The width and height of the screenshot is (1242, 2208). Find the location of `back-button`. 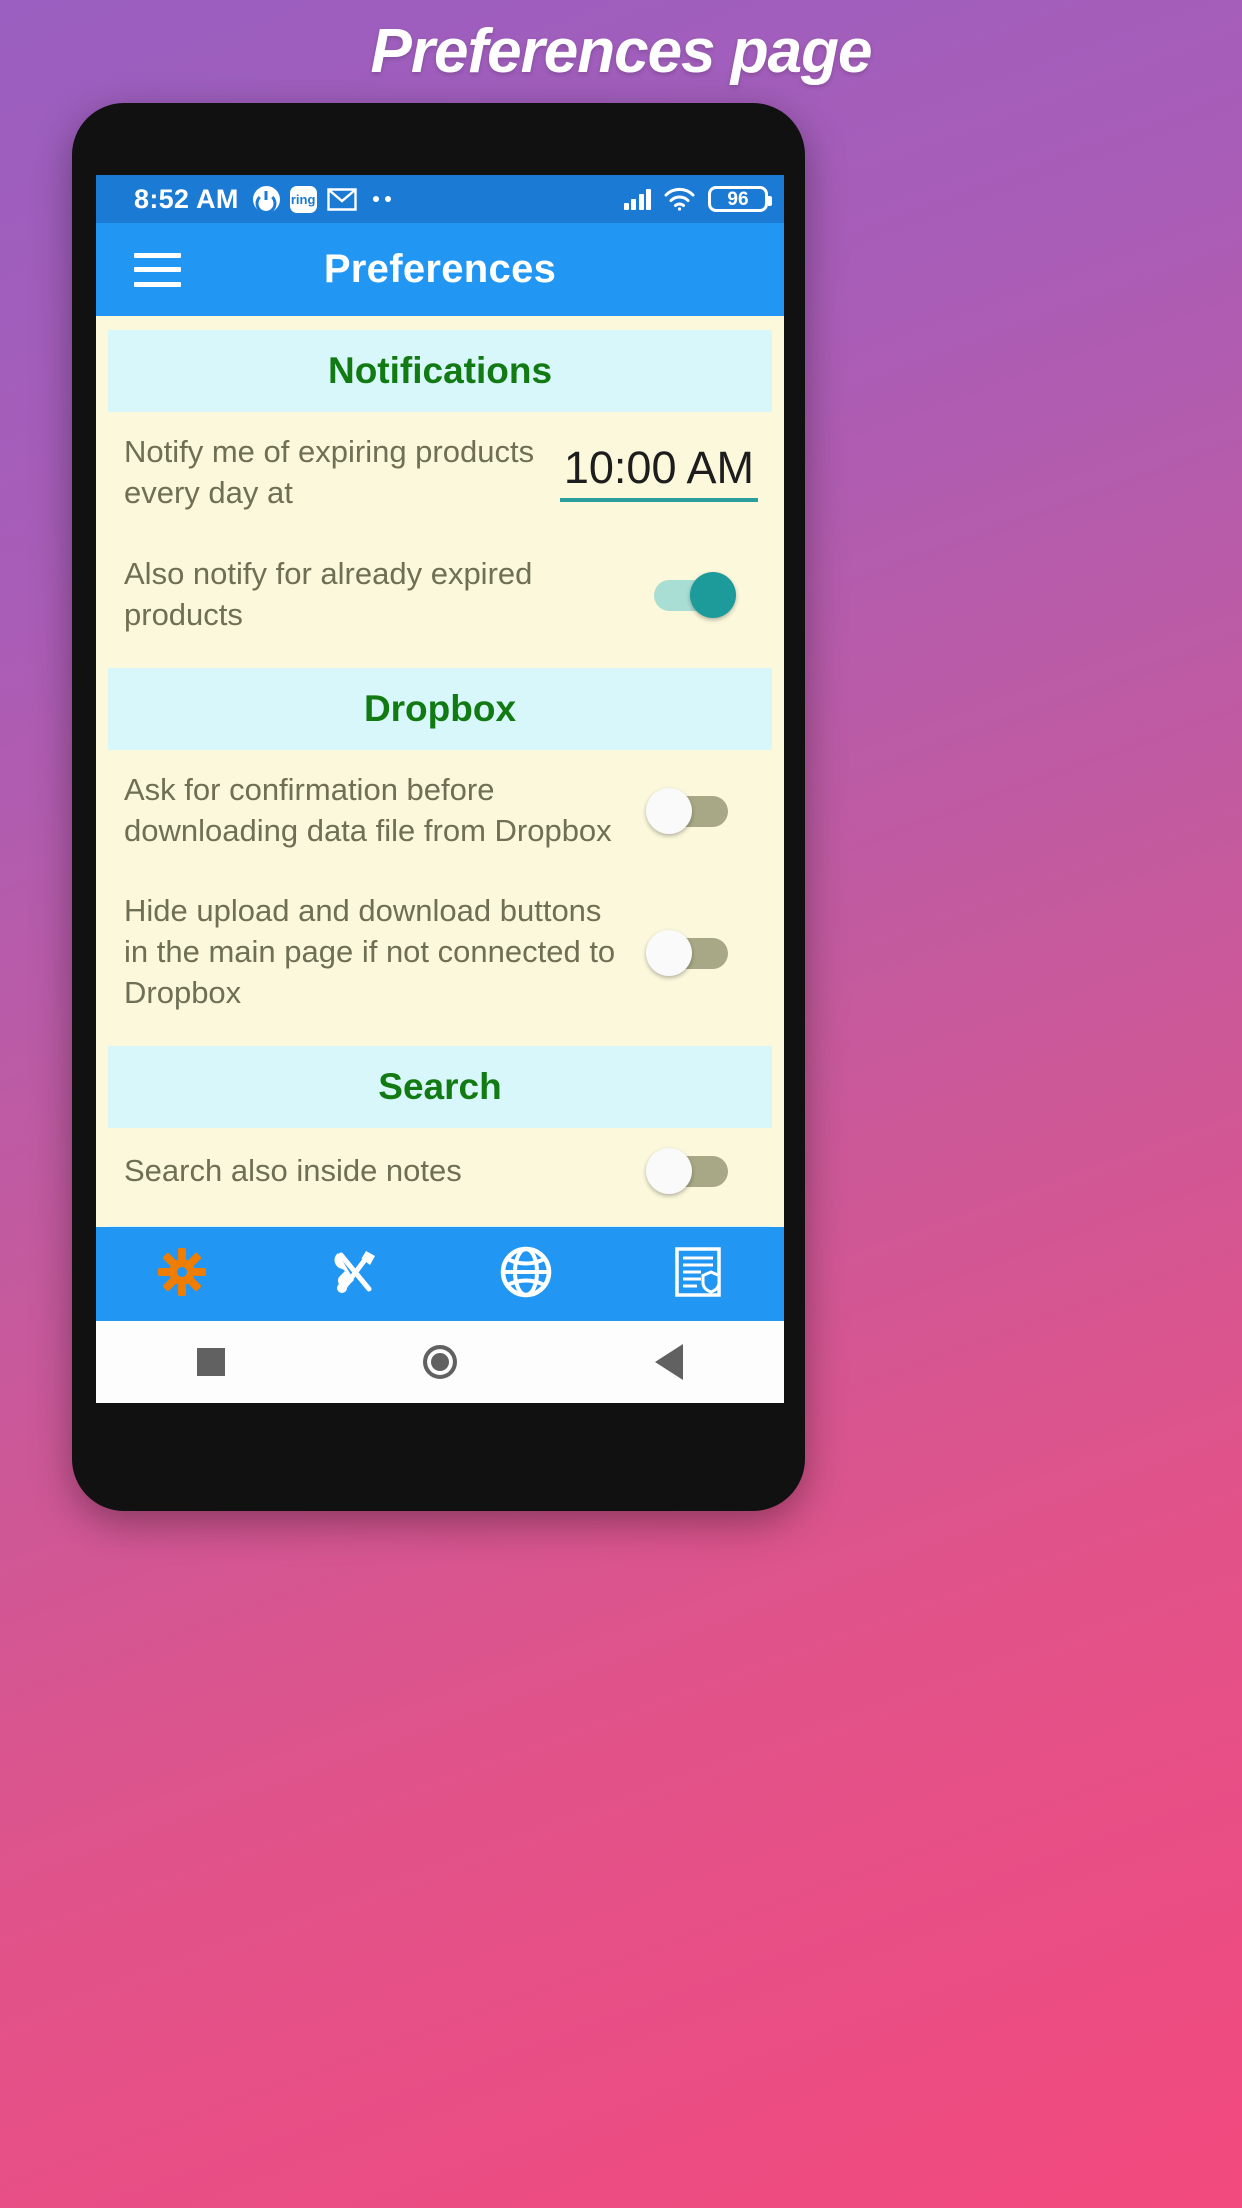

back-button is located at coordinates (669, 1362).